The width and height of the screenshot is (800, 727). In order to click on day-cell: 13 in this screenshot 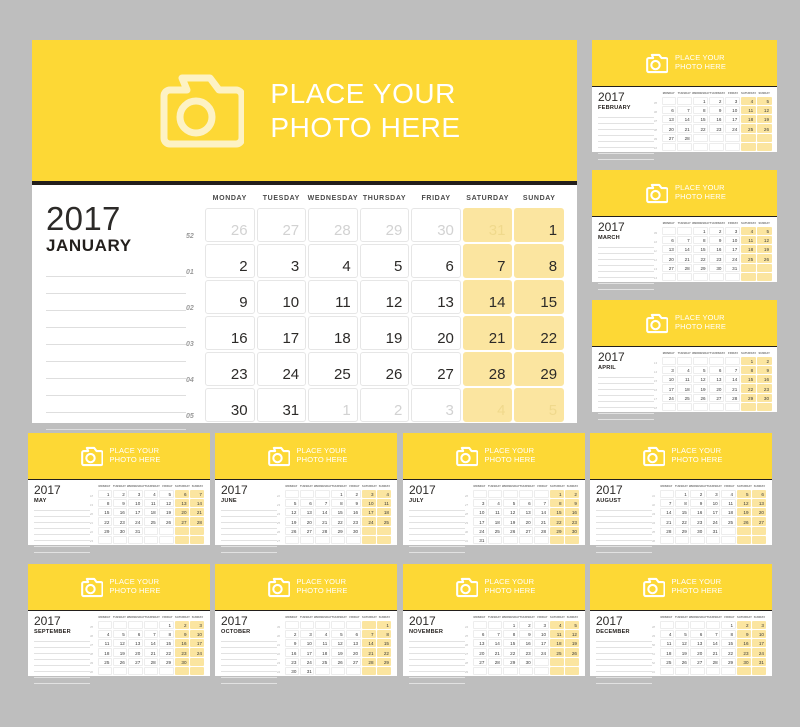, I will do `click(669, 119)`.